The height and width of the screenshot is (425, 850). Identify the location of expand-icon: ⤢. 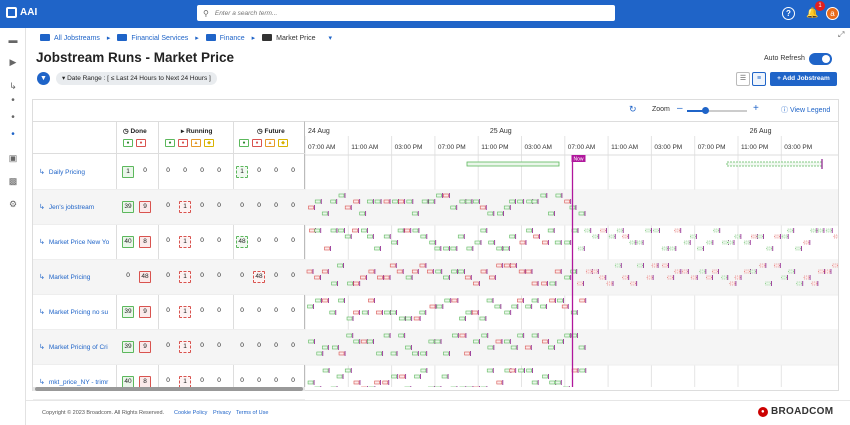
(841, 35).